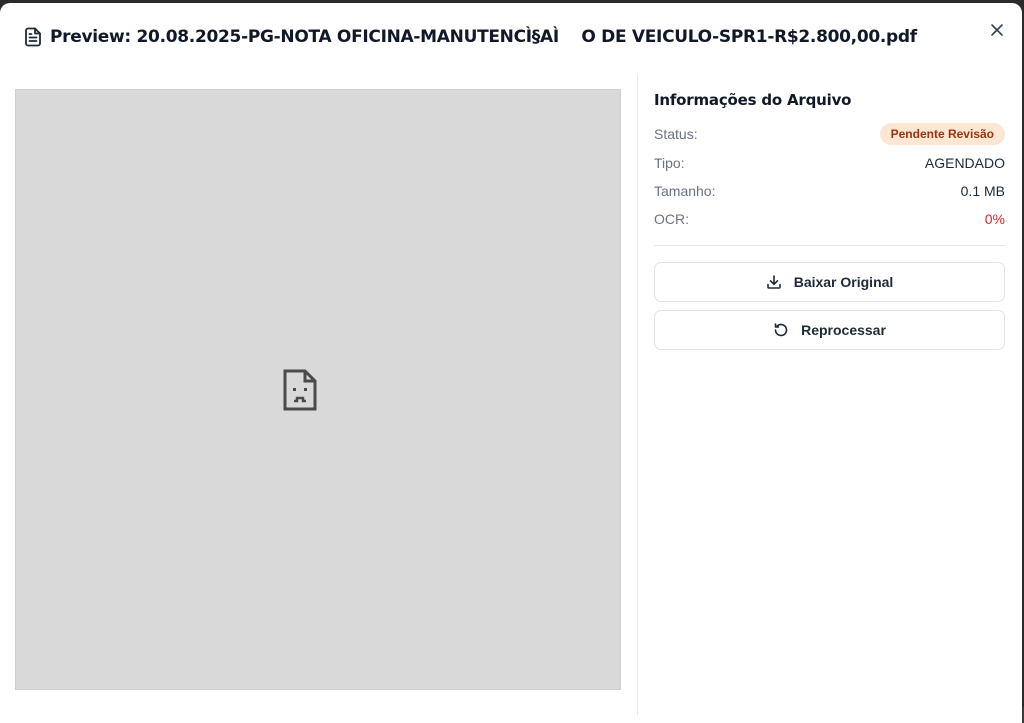  Describe the element at coordinates (829, 219) in the screenshot. I see `ocr-row: OCR: 0%` at that location.